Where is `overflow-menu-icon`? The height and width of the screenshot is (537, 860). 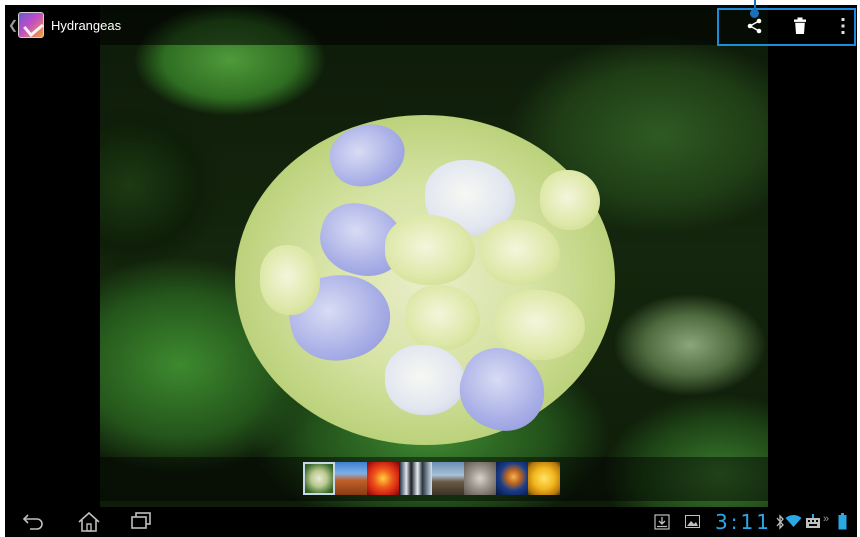 overflow-menu-icon is located at coordinates (843, 26).